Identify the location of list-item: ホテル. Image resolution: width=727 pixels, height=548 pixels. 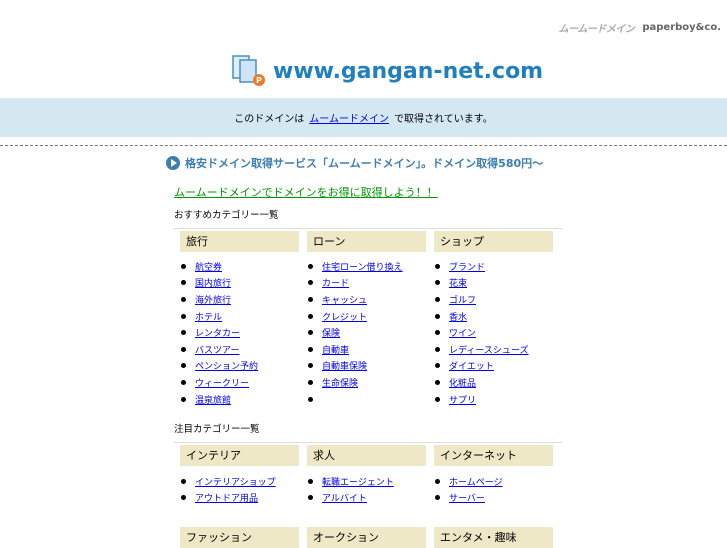
(219, 316).